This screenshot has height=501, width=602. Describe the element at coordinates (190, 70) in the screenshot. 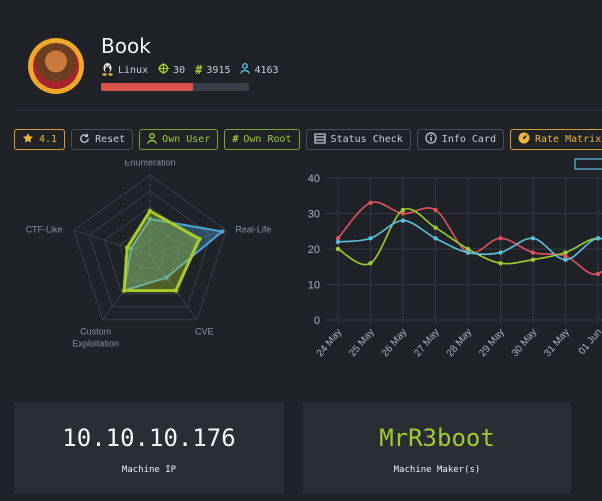

I see `machine-stats: Linux 30 # 3915 4163` at that location.